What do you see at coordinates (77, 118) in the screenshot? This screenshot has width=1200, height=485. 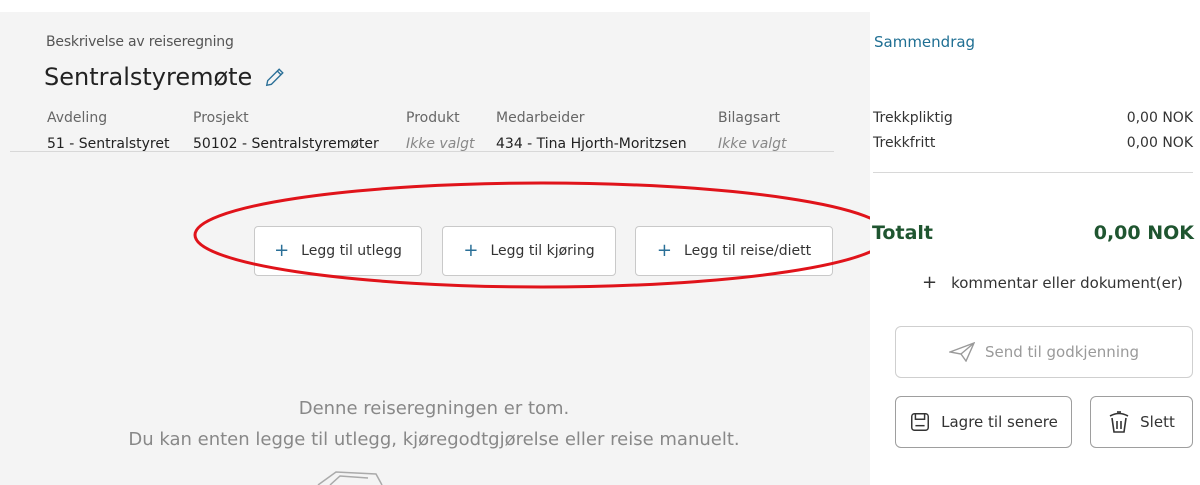 I see `field-label: Avdeling` at bounding box center [77, 118].